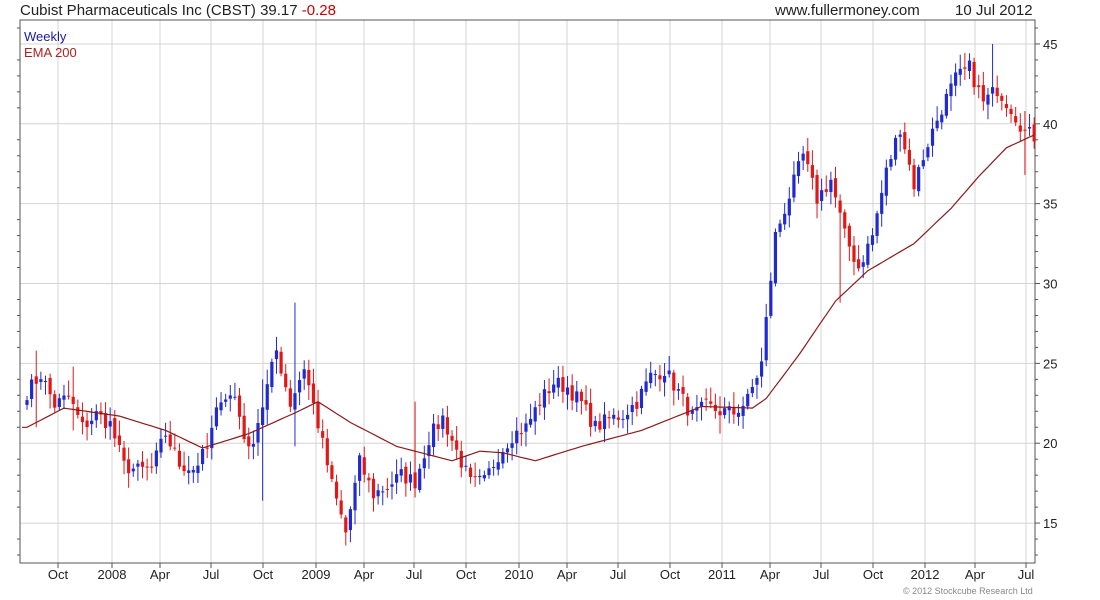 The image size is (1100, 600). I want to click on legend-ema: EMA 200, so click(50, 52).